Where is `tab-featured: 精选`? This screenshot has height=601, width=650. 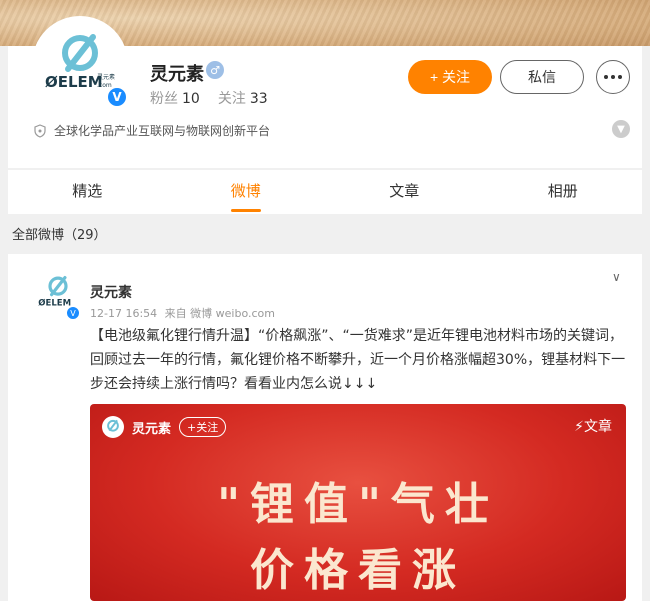
tab-featured: 精选 is located at coordinates (87, 192).